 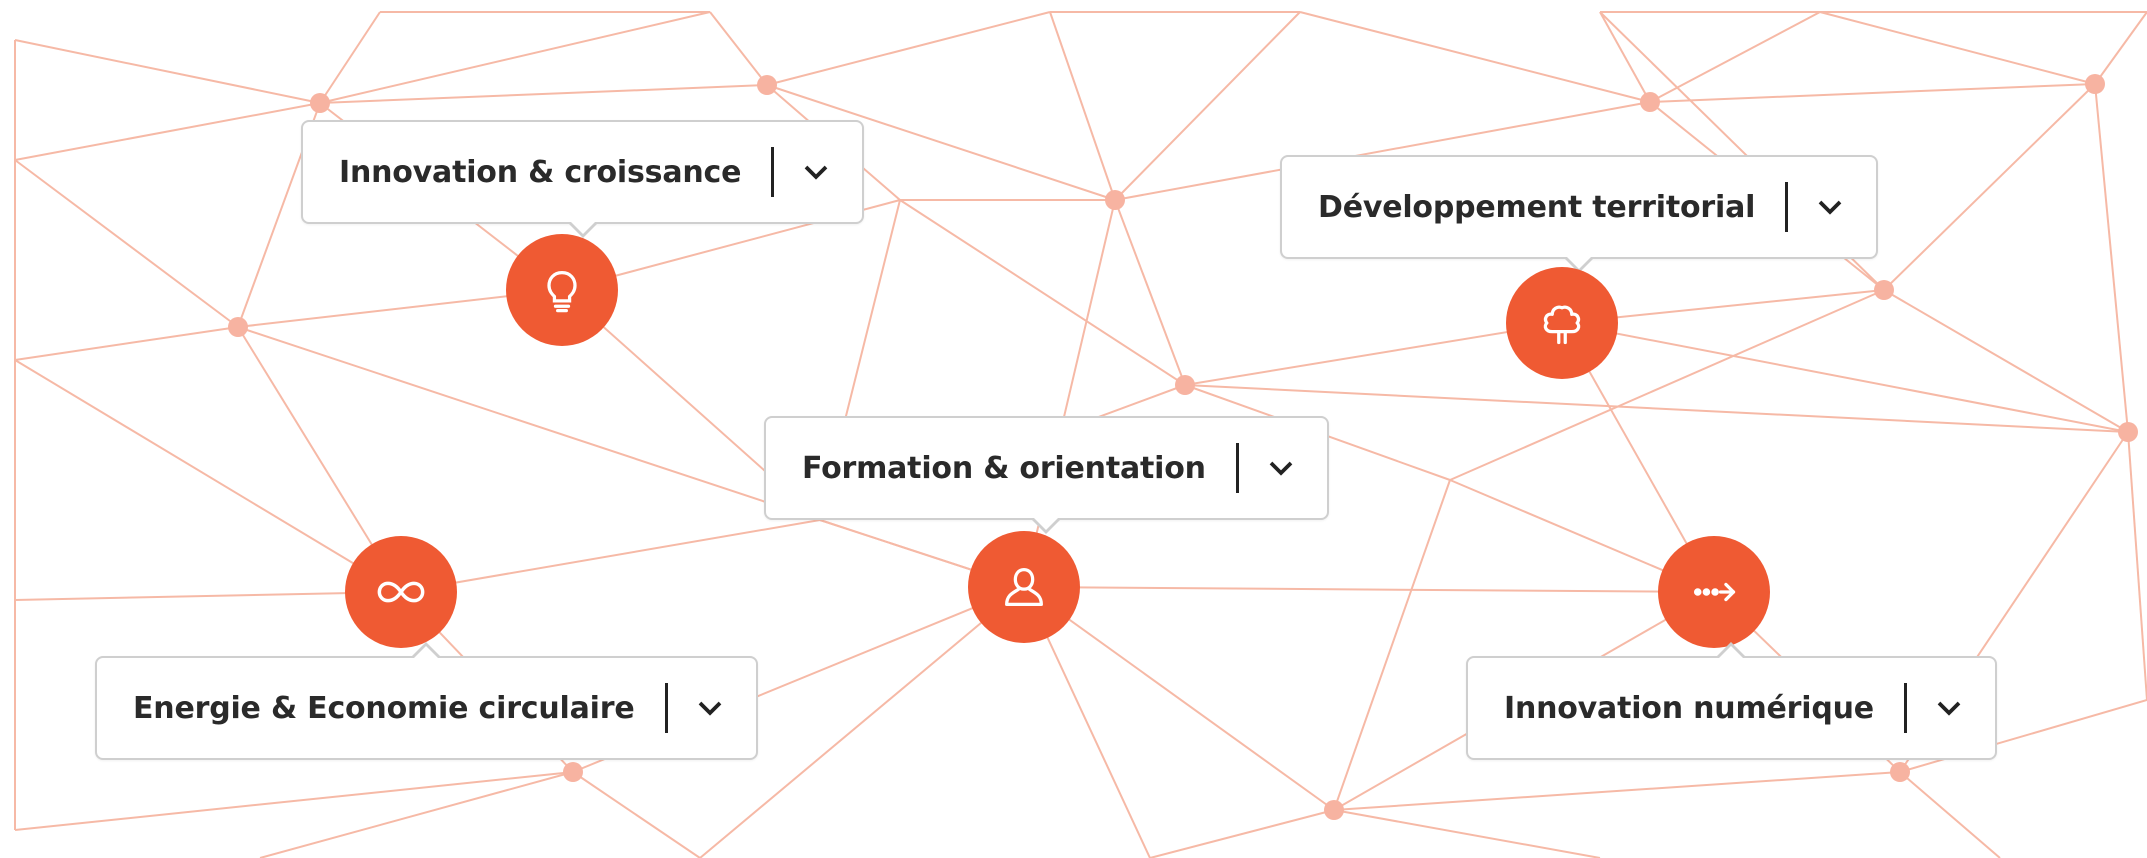 I want to click on infinity-icon, so click(x=401, y=592).